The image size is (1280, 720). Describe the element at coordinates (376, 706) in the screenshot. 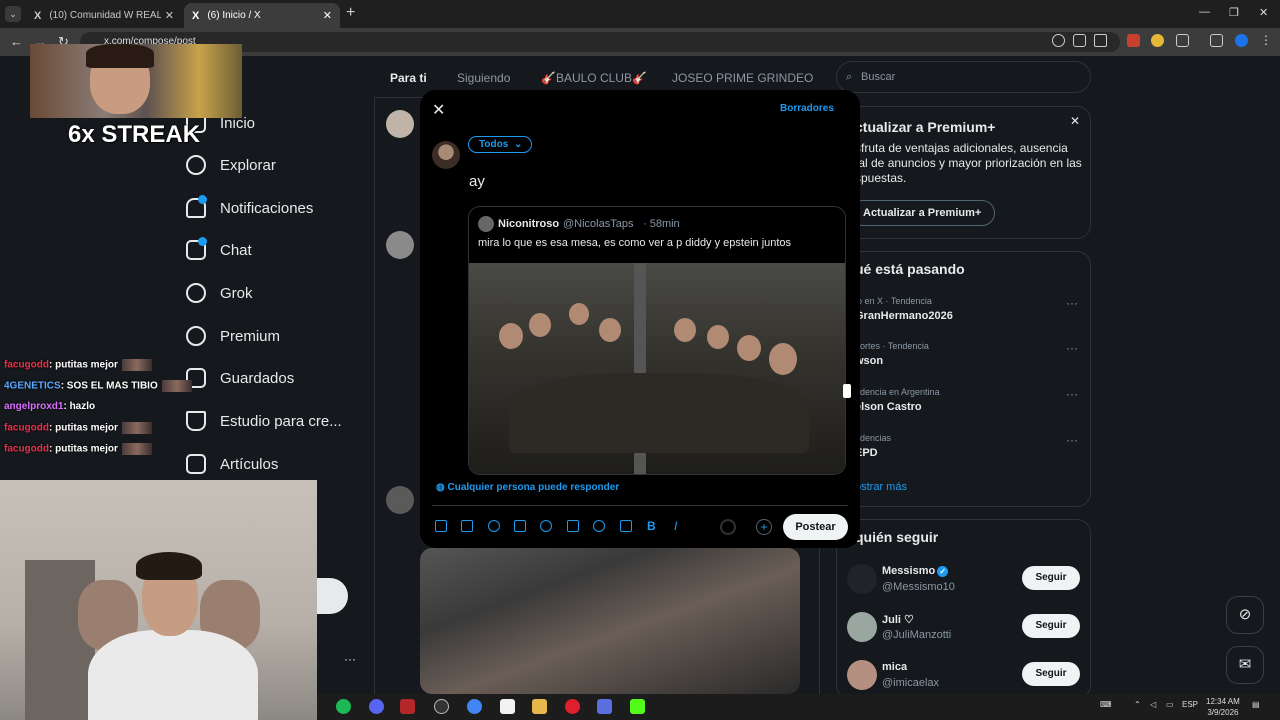

I see `discord-icon` at that location.